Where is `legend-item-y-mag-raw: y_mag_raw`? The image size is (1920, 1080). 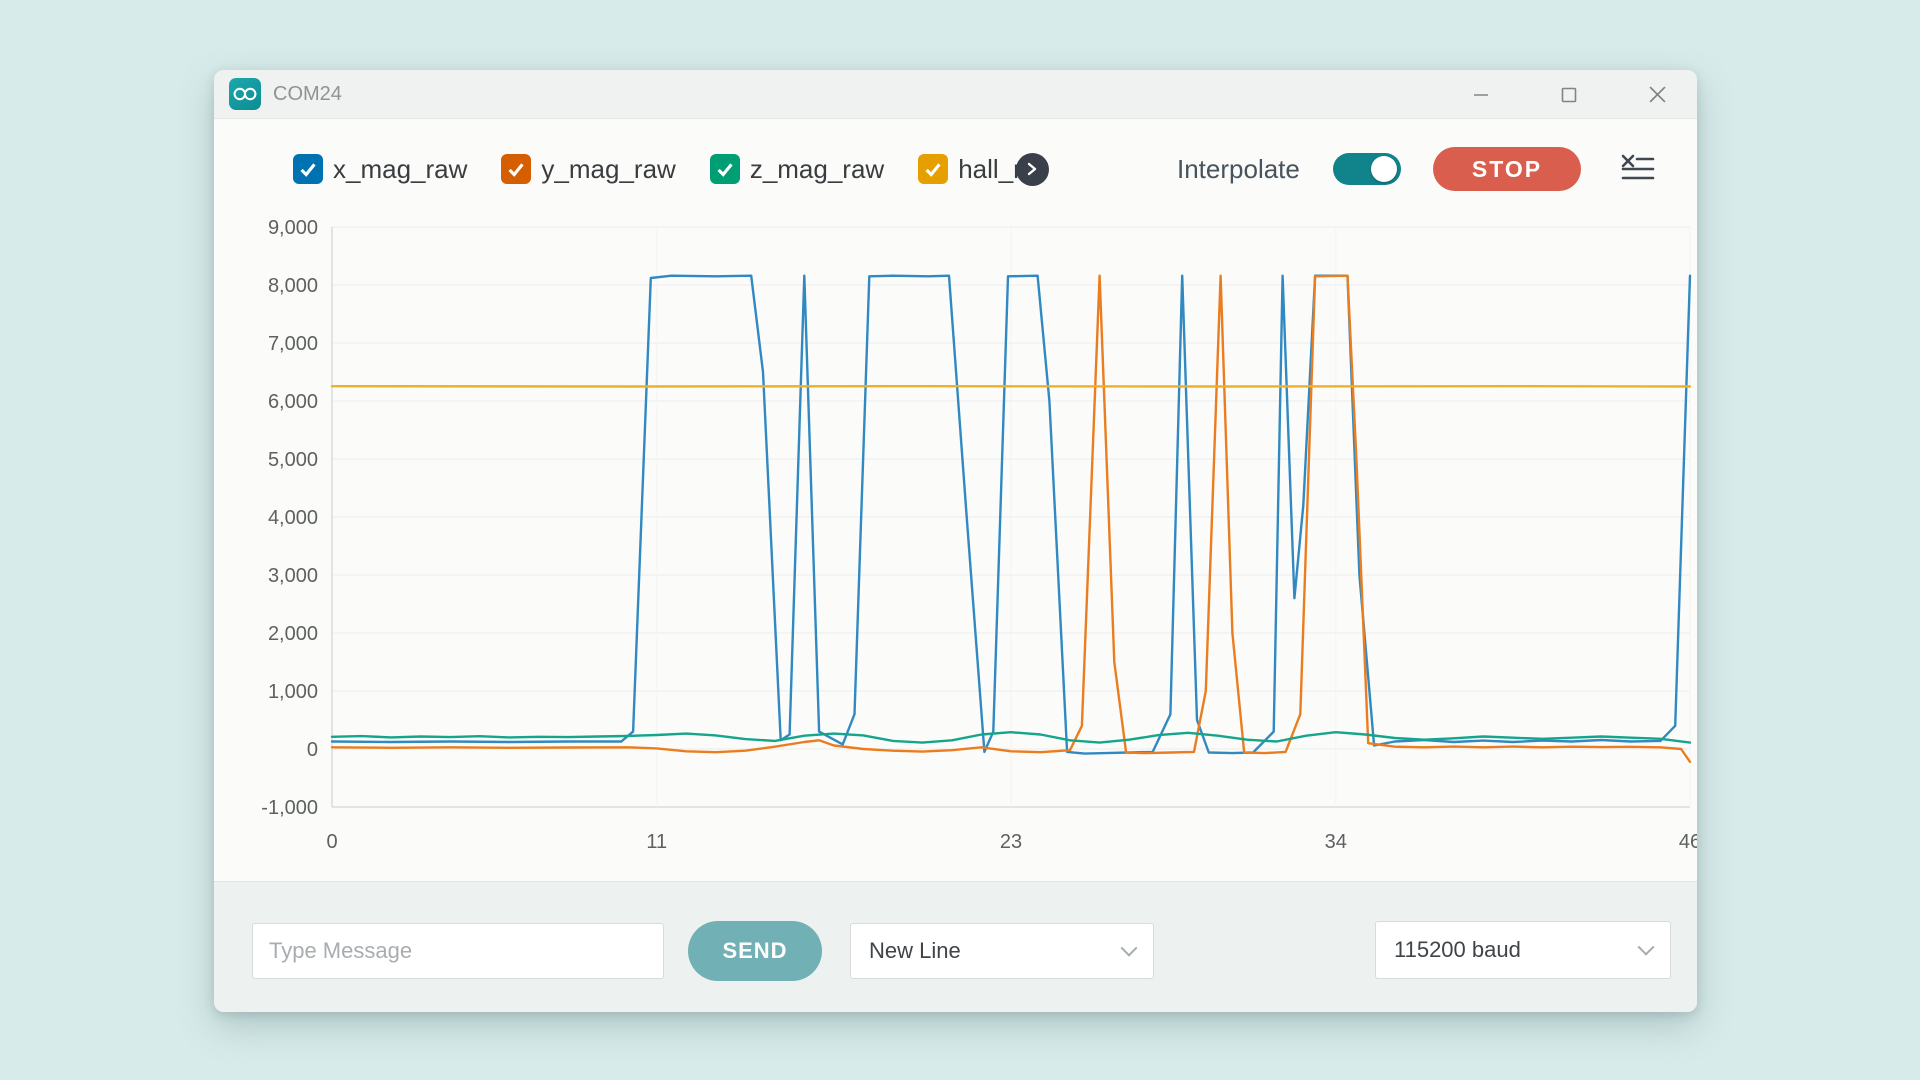 legend-item-y-mag-raw: y_mag_raw is located at coordinates (588, 169).